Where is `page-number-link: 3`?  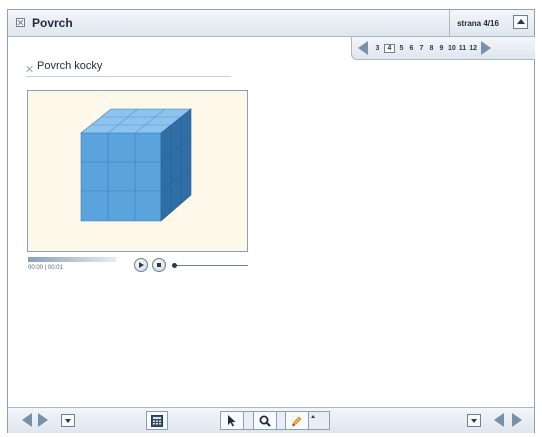
page-number-link: 3 is located at coordinates (377, 48).